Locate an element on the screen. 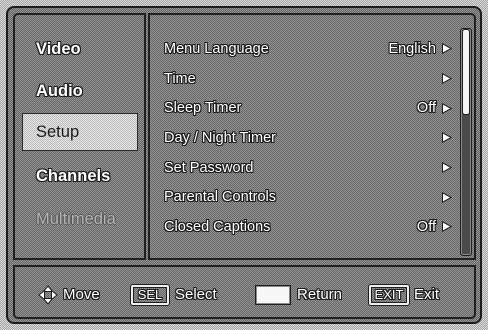  sidebar-item-audio: Audio is located at coordinates (80, 91).